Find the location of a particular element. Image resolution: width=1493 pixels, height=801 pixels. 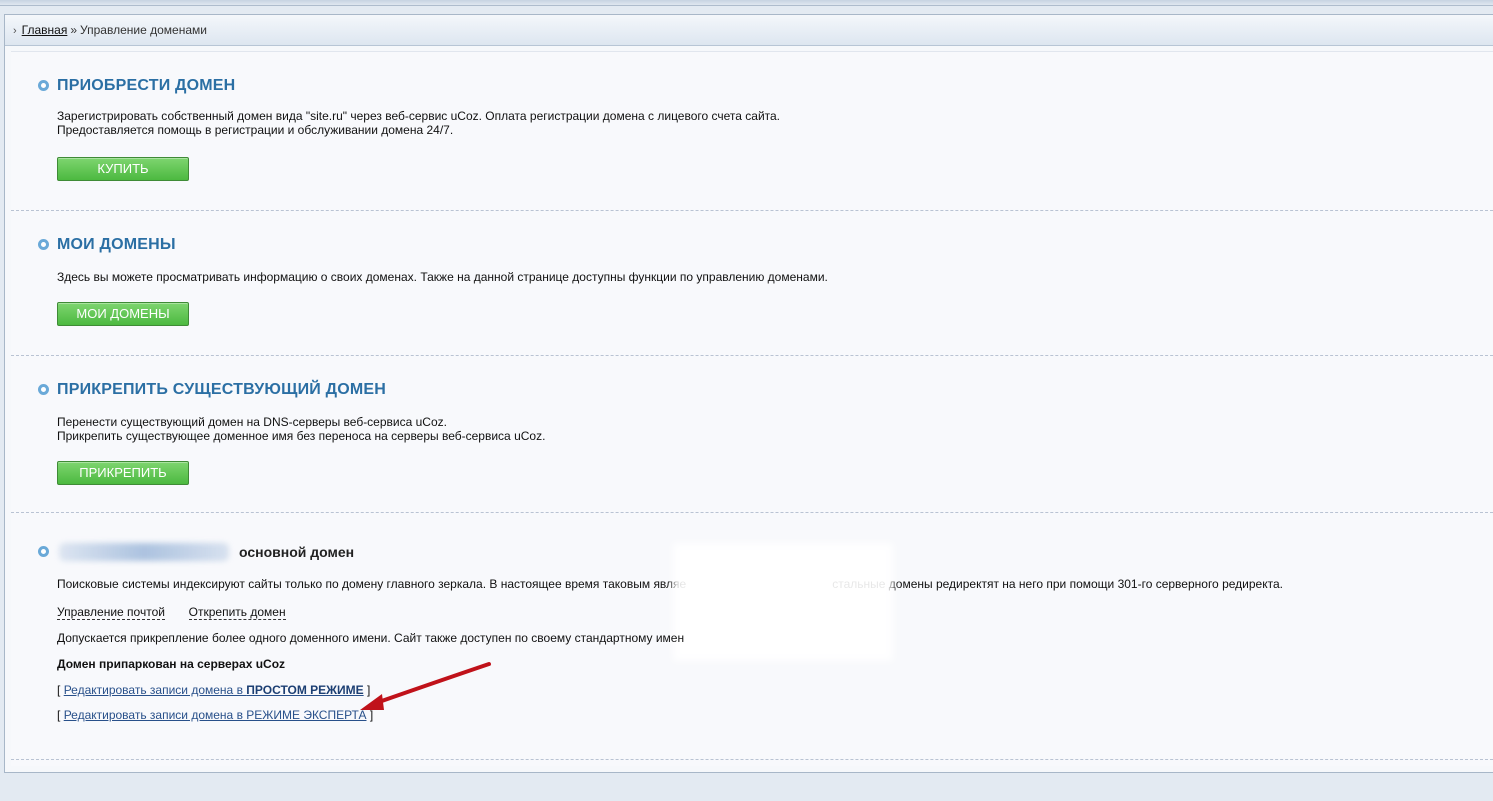

buy-button: КУПИТЬ is located at coordinates (123, 169).